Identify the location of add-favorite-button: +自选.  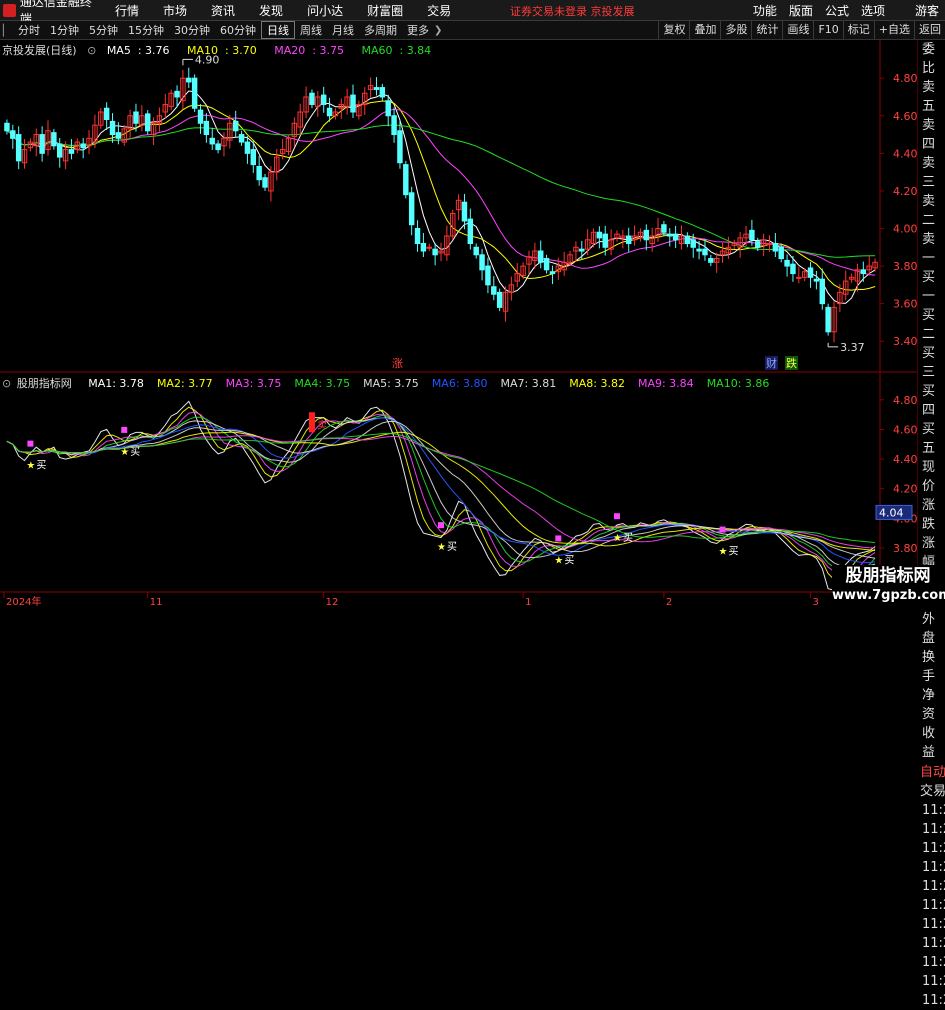
(893, 30).